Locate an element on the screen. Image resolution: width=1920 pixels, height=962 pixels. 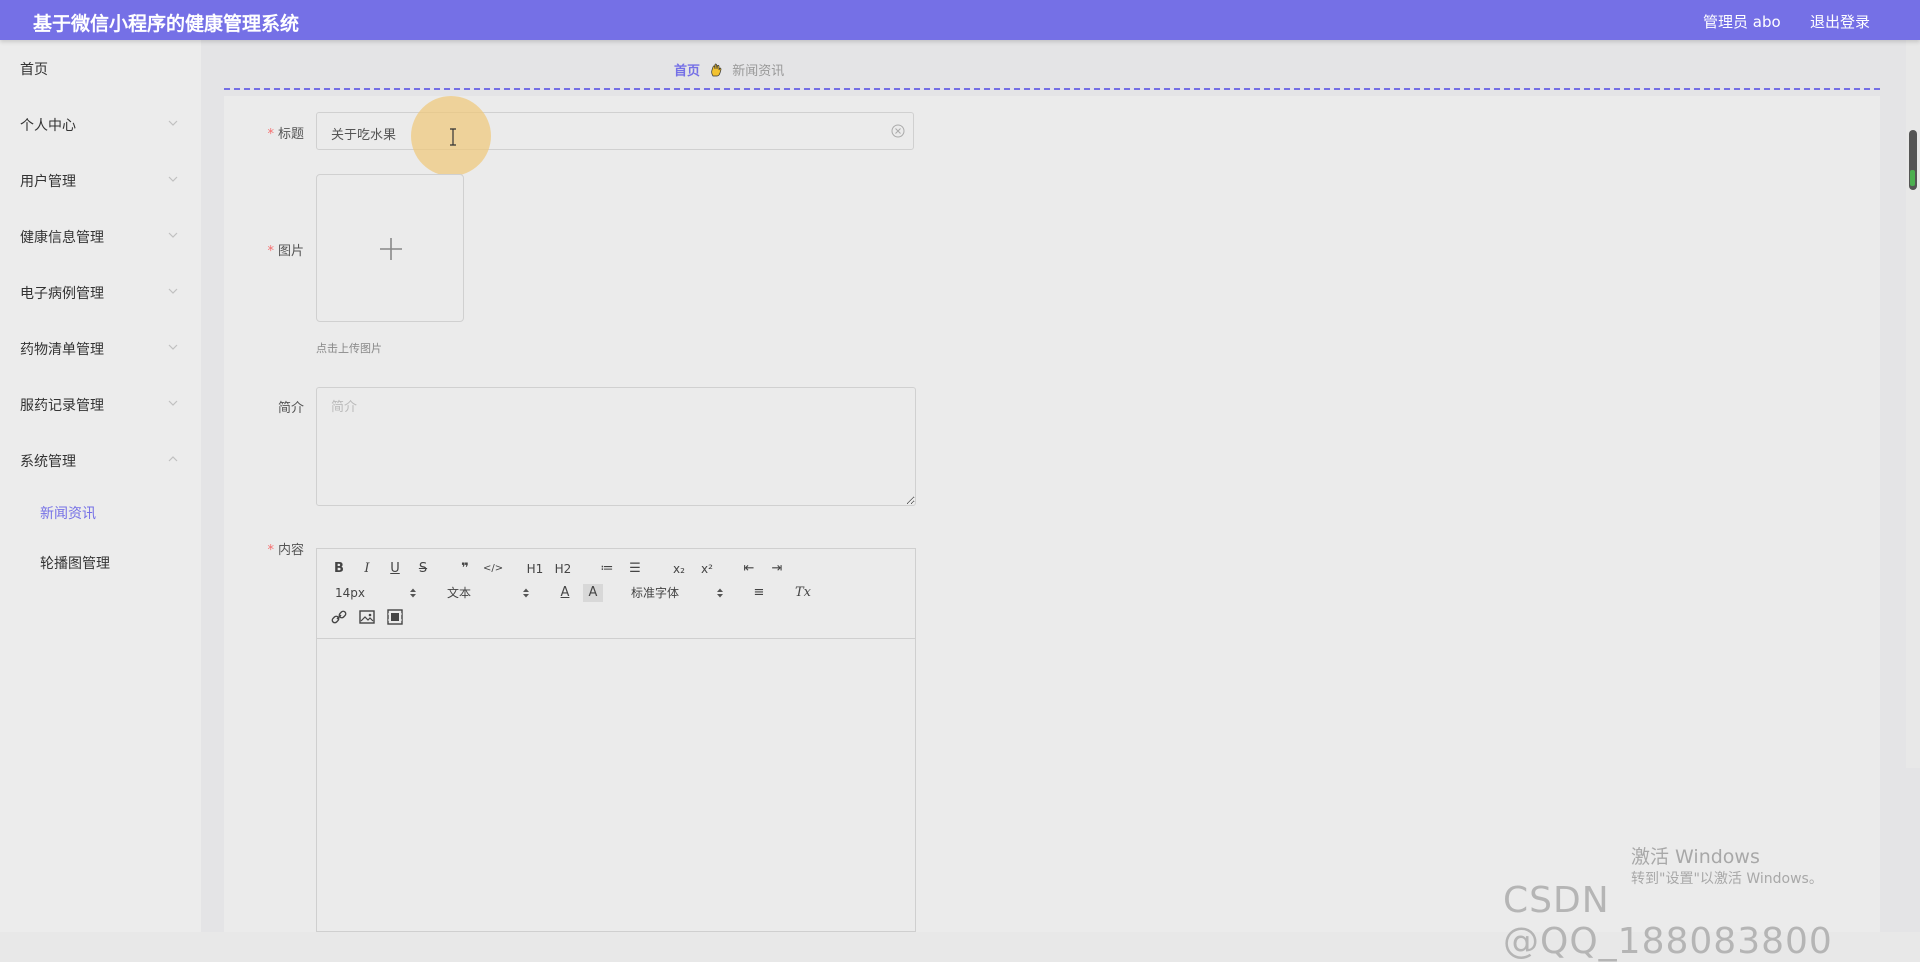
divider is located at coordinates (1052, 89).